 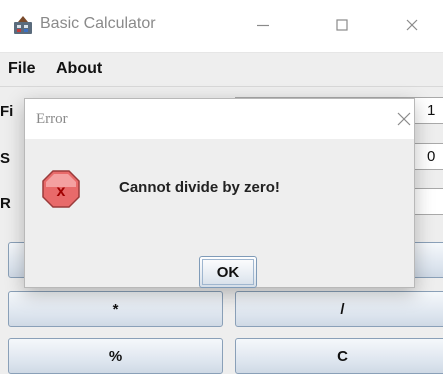 I want to click on calculator-app-icon, so click(x=23, y=25).